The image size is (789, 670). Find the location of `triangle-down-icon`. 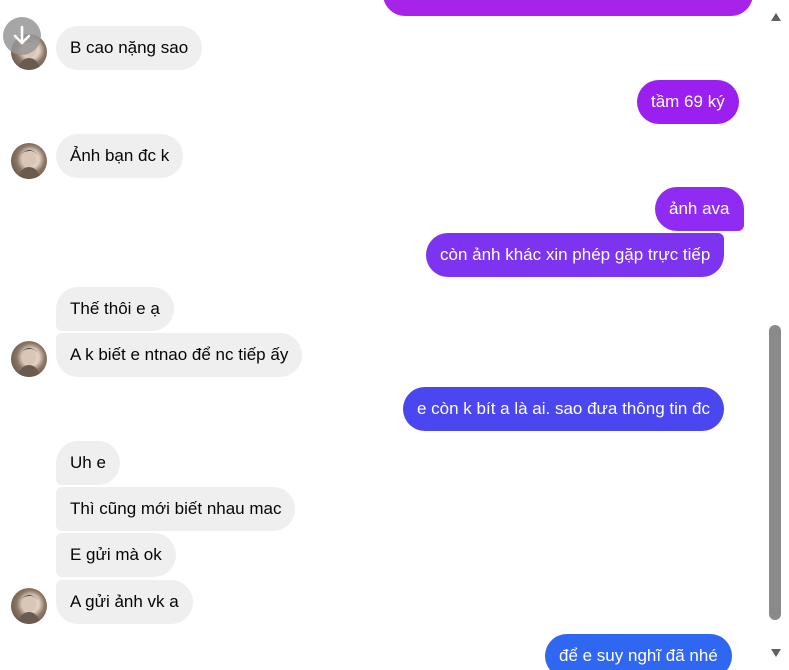

triangle-down-icon is located at coordinates (776, 653).